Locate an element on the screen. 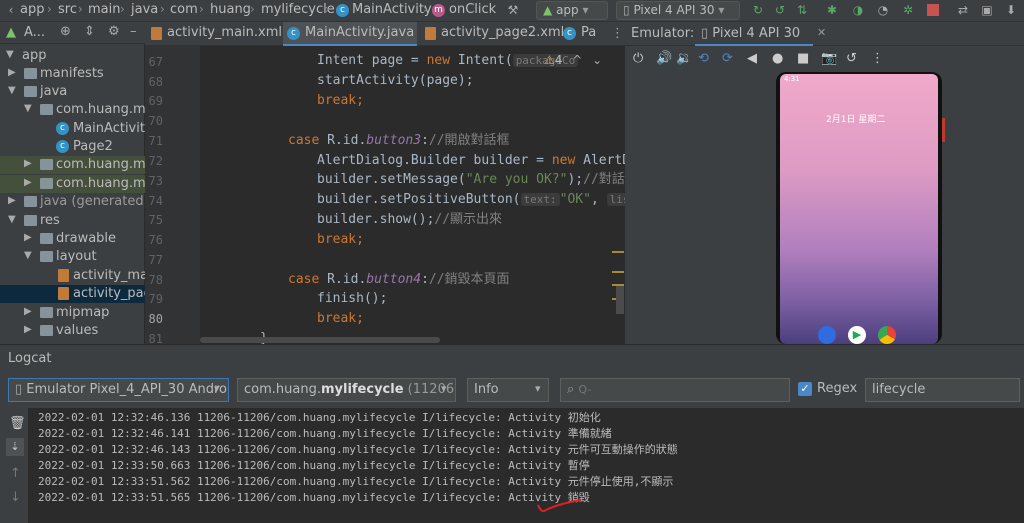  rerun-icon: ↻ is located at coordinates (758, 10).